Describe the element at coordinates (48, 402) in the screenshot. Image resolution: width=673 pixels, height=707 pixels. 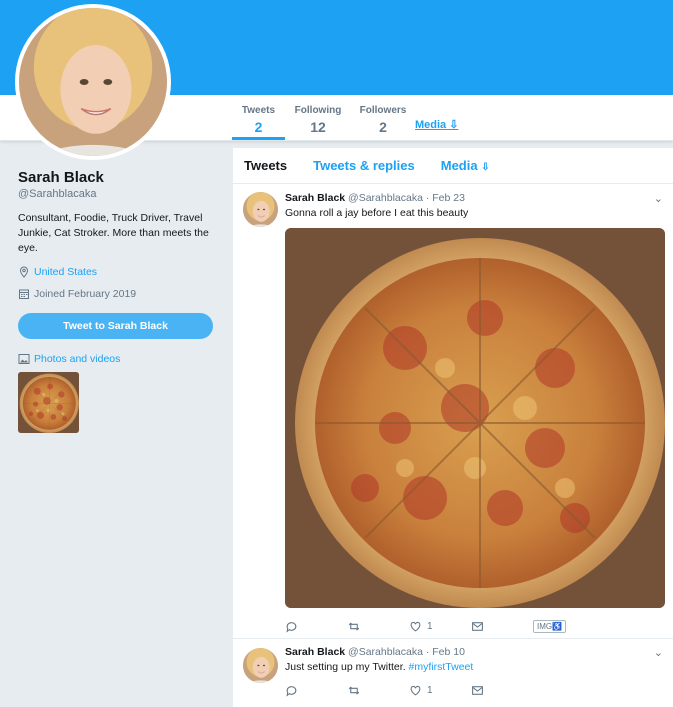
I see `media-thumbnail` at that location.